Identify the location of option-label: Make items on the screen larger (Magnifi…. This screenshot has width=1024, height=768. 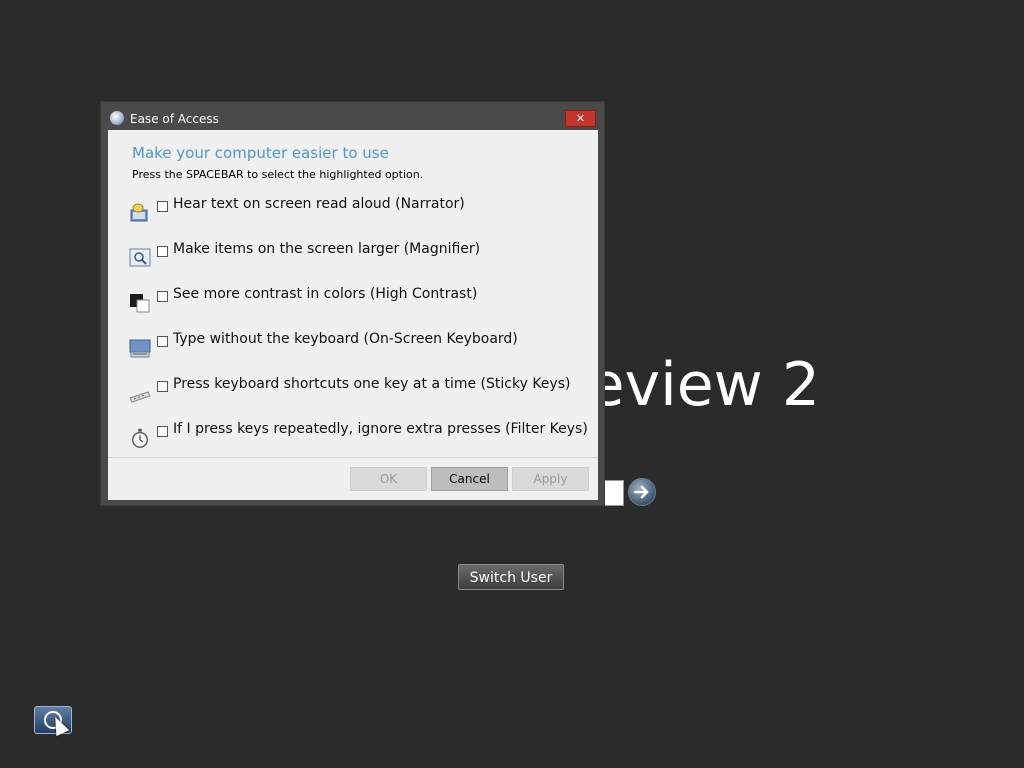
(327, 249).